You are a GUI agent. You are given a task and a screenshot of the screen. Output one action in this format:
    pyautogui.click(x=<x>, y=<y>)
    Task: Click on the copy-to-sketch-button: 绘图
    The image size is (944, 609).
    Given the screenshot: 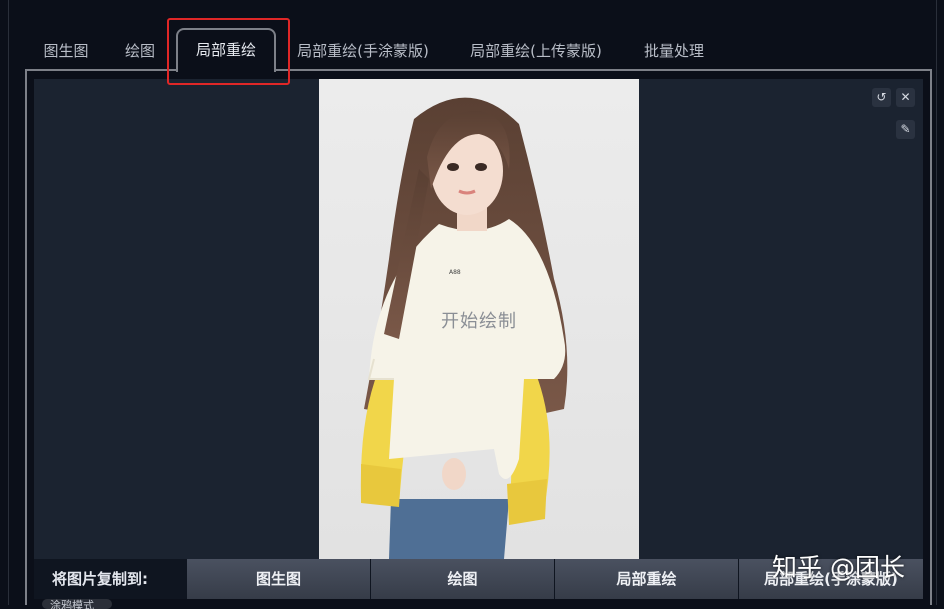 What is the action you would take?
    pyautogui.click(x=462, y=579)
    